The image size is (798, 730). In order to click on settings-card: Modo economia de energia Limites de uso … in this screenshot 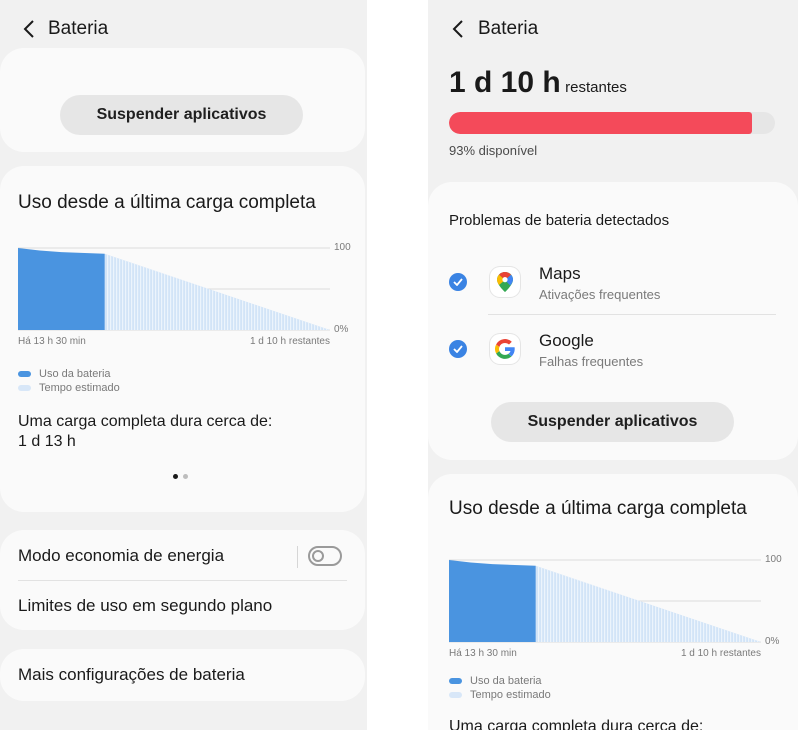, I will do `click(182, 580)`.